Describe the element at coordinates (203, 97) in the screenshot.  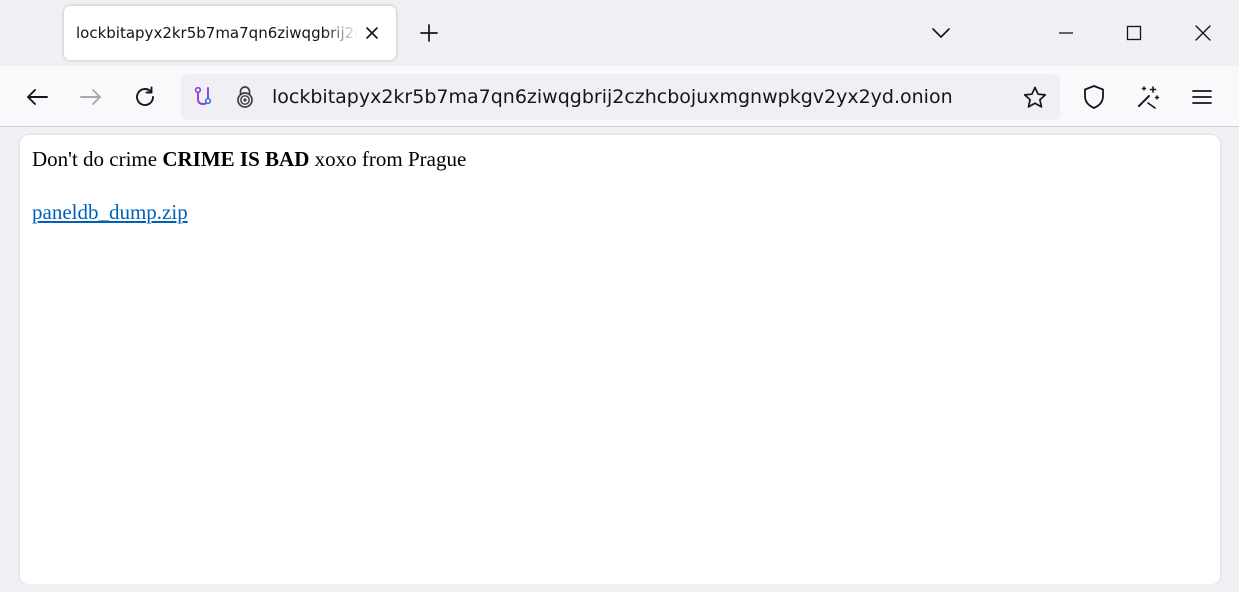
I see `circuit-icon` at that location.